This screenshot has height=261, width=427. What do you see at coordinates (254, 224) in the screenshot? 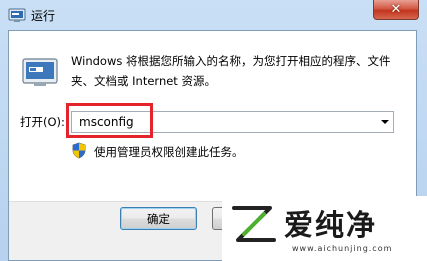
I see `brand-logo-icon` at bounding box center [254, 224].